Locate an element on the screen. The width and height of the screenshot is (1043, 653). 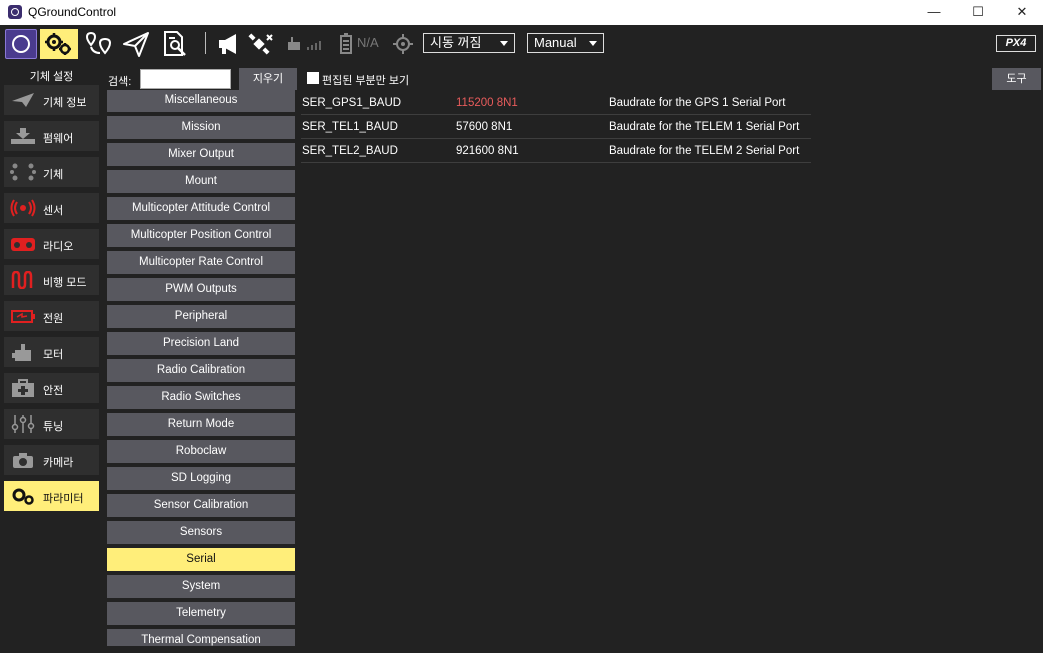
satellite-off-icon is located at coordinates (260, 44).